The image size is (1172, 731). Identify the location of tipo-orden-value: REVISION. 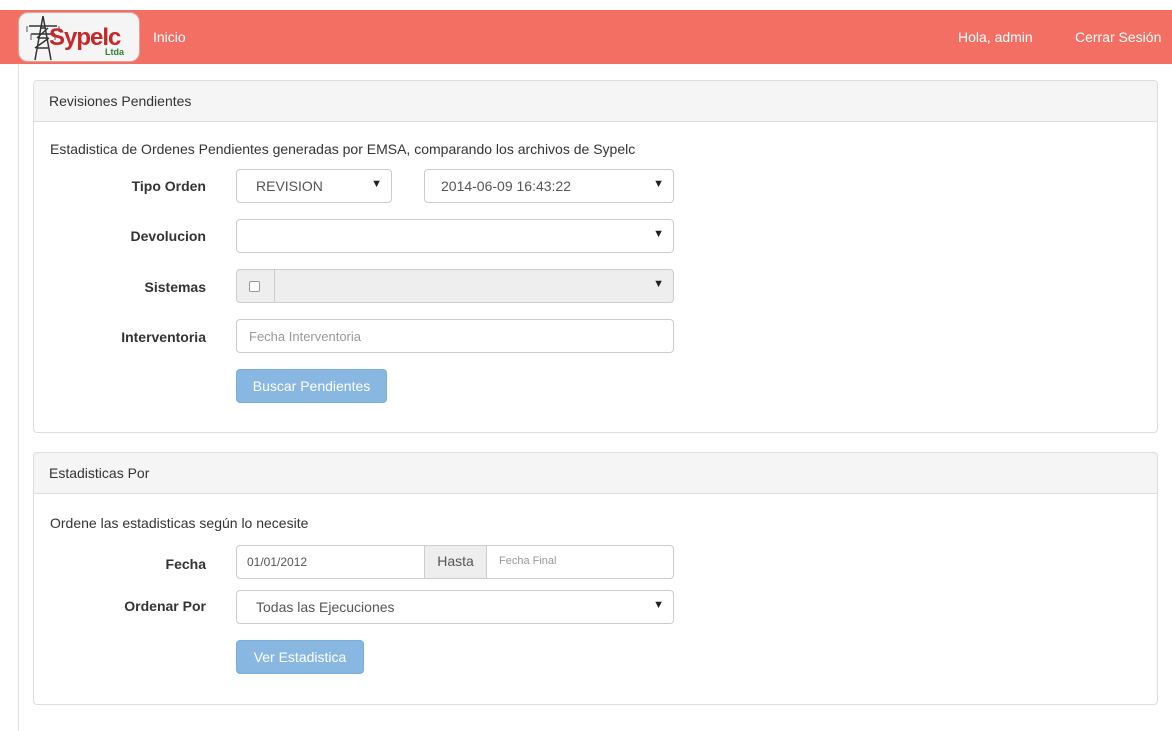
(289, 186).